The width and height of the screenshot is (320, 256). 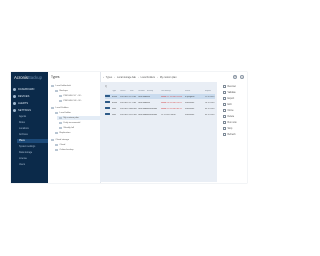 What do you see at coordinates (32, 129) in the screenshot?
I see `sidebar-subitem-locations: Locations` at bounding box center [32, 129].